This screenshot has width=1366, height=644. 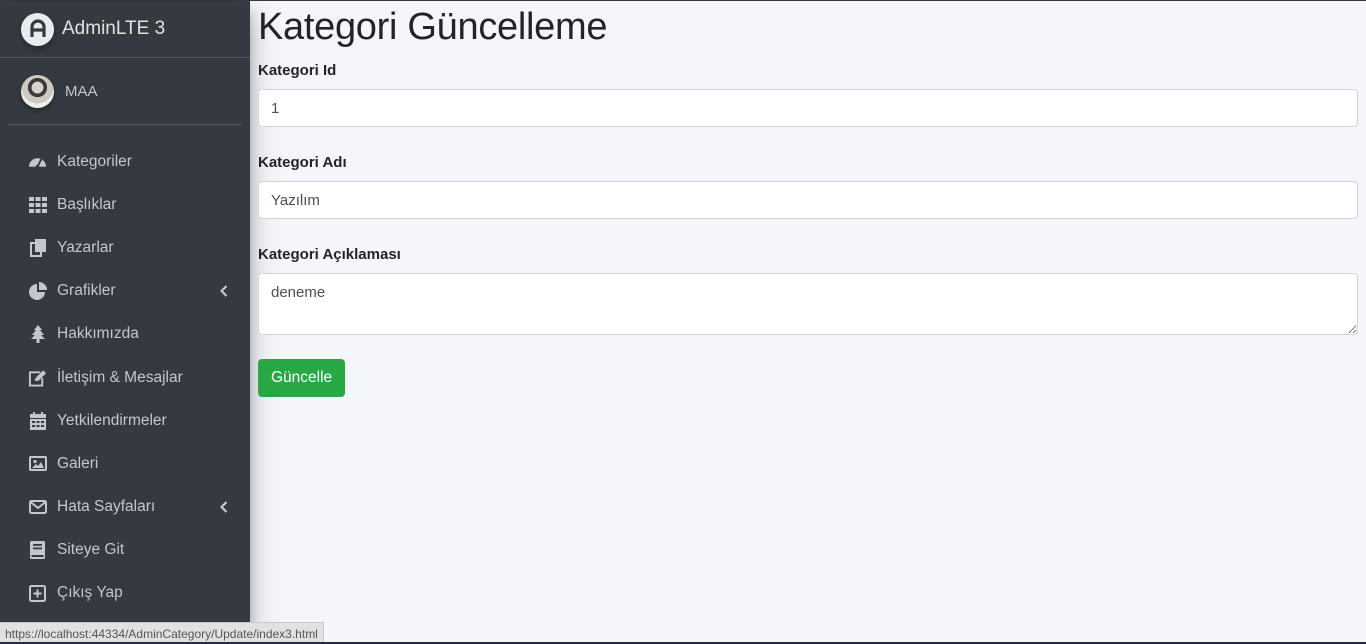 I want to click on sidebar-item-kategoriler: Kategoriler, so click(x=125, y=161).